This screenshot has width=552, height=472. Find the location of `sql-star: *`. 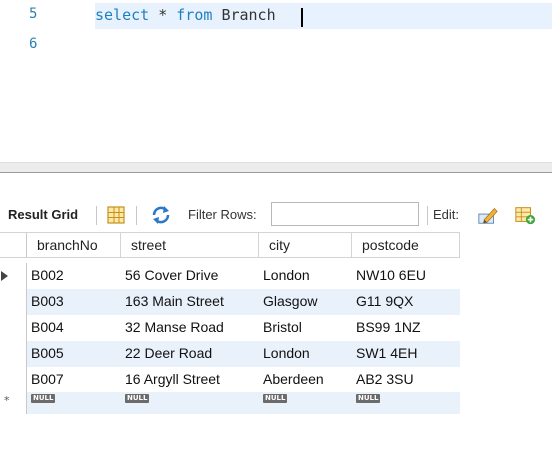

sql-star: * is located at coordinates (163, 15).